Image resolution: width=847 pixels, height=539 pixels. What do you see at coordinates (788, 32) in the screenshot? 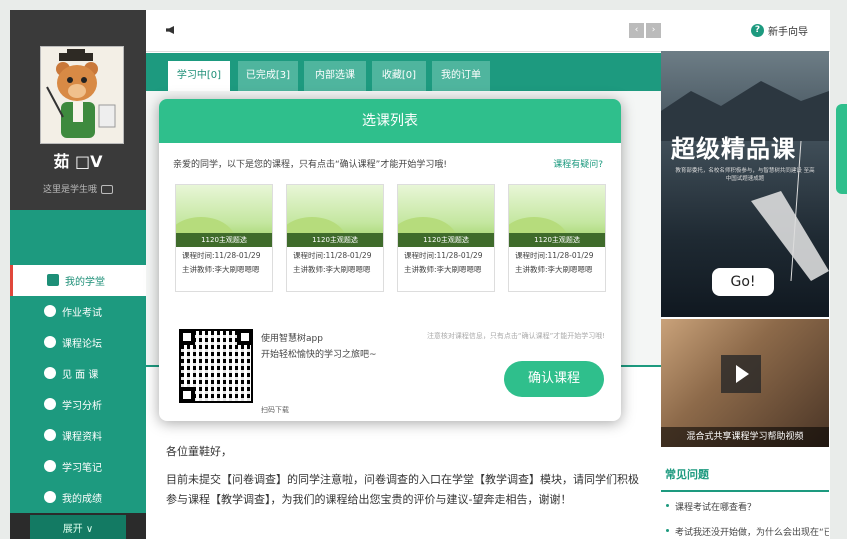
I see `guide-label: 新手向导` at bounding box center [788, 32].